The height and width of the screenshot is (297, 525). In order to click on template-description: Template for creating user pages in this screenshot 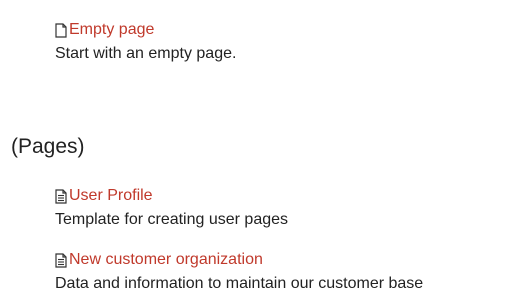, I will do `click(172, 219)`.